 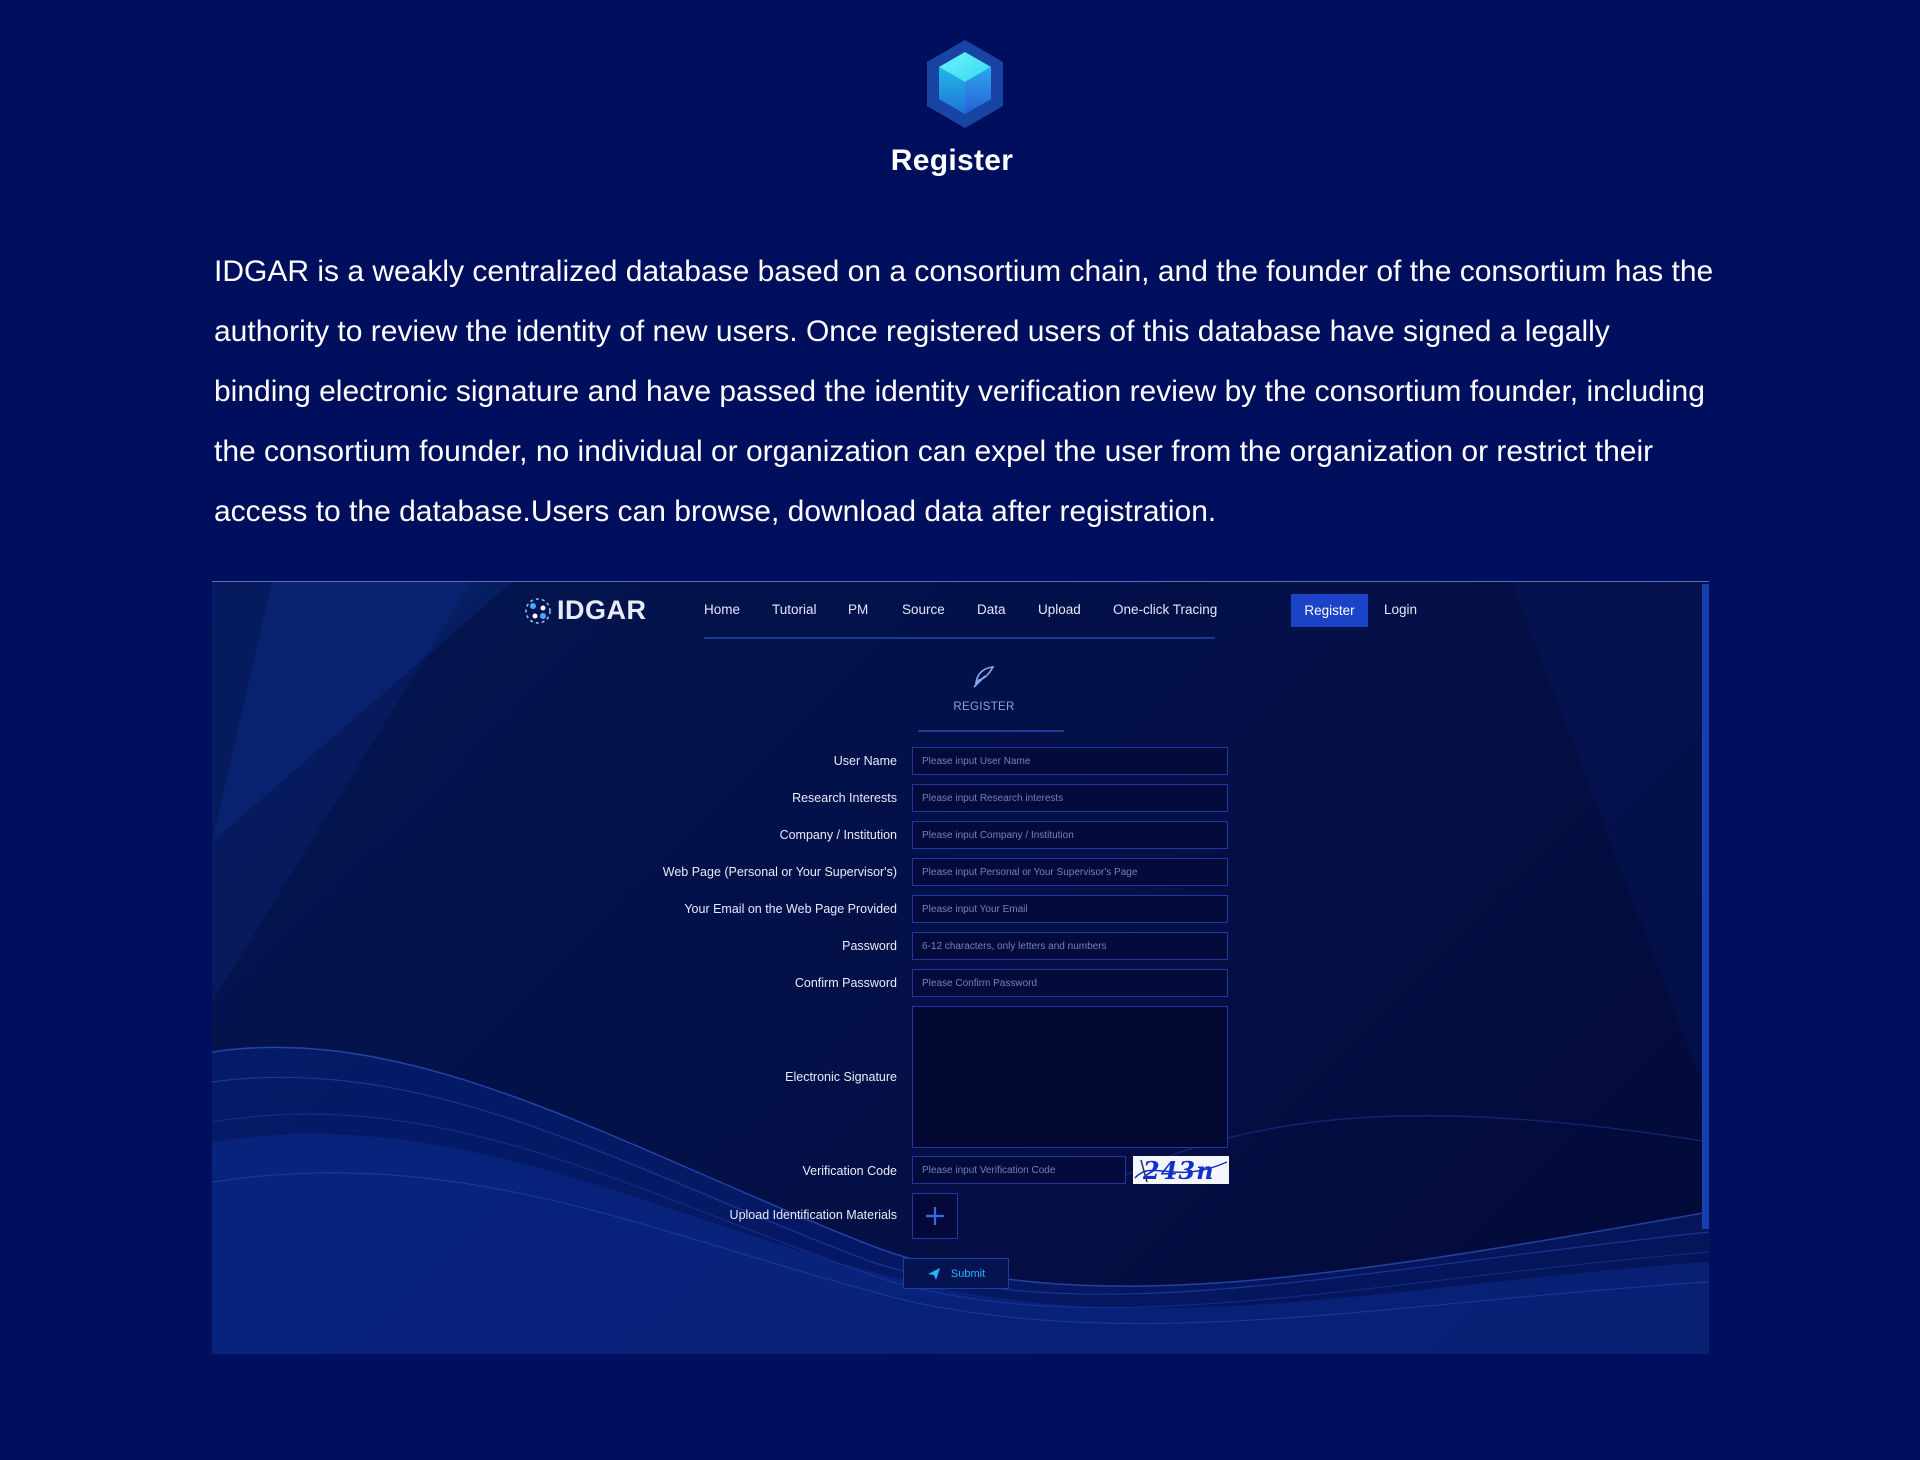 I want to click on brand-name: IDGAR, so click(x=602, y=610).